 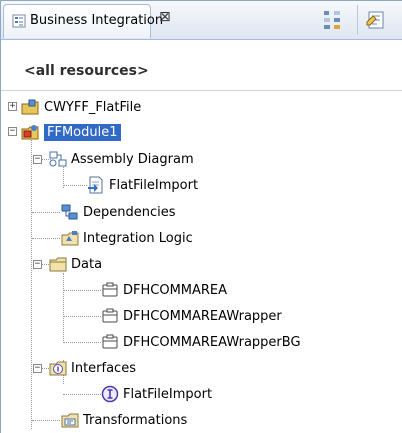 What do you see at coordinates (154, 185) in the screenshot?
I see `import-component-label: FlatFileImport` at bounding box center [154, 185].